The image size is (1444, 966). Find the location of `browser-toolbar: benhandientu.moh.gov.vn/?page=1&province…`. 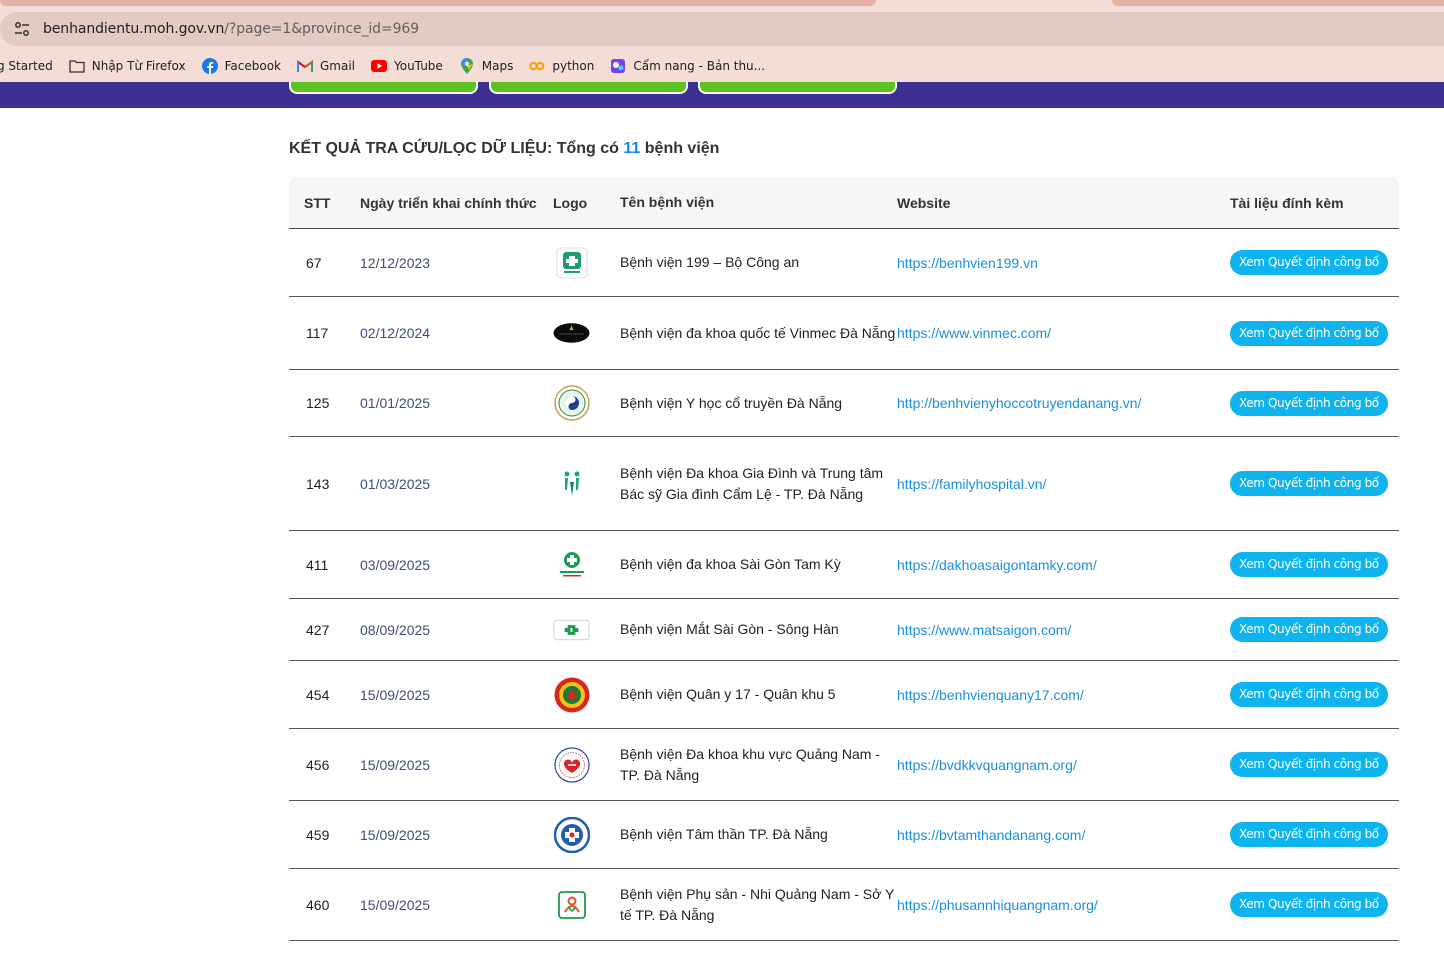

browser-toolbar: benhandientu.moh.gov.vn/?page=1&province… is located at coordinates (722, 29).